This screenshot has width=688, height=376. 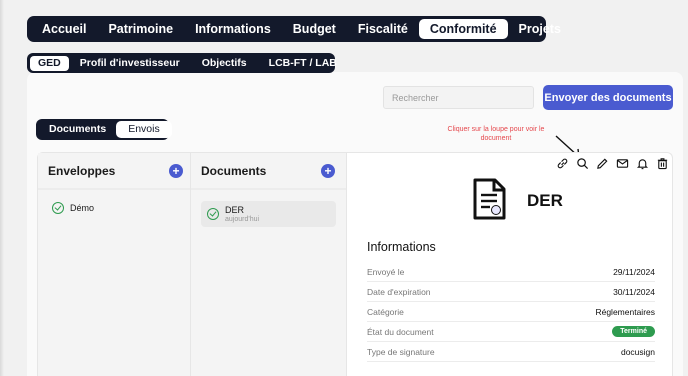 What do you see at coordinates (608, 97) in the screenshot?
I see `send-documents-button: Envoyer des documents` at bounding box center [608, 97].